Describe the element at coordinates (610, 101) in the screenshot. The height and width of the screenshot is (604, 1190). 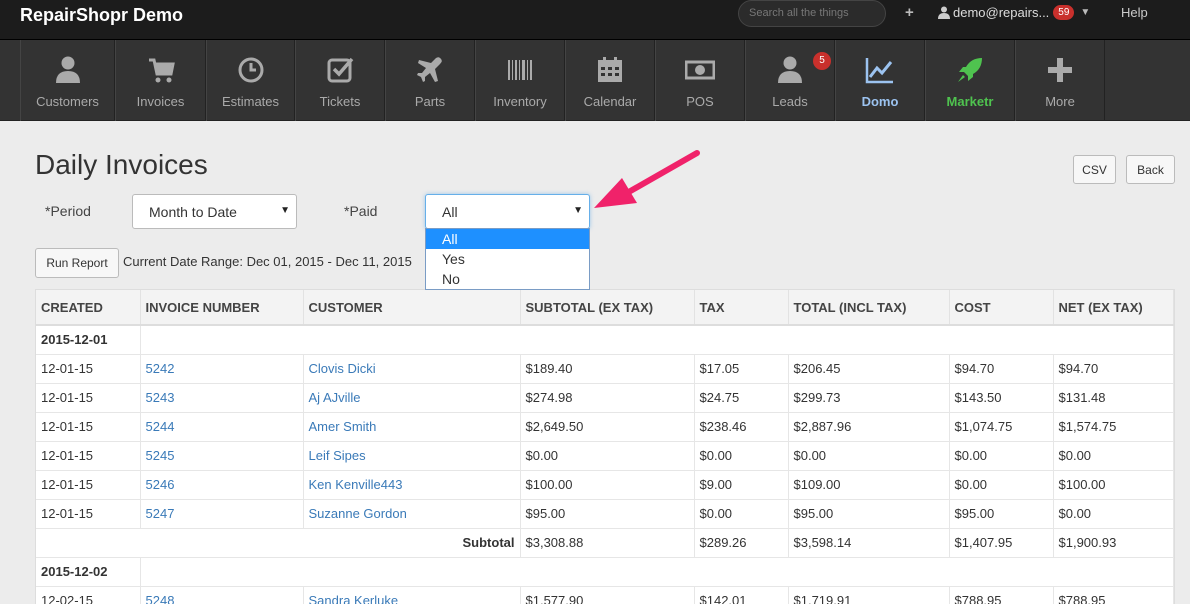
I see `nav-label: Calendar` at that location.